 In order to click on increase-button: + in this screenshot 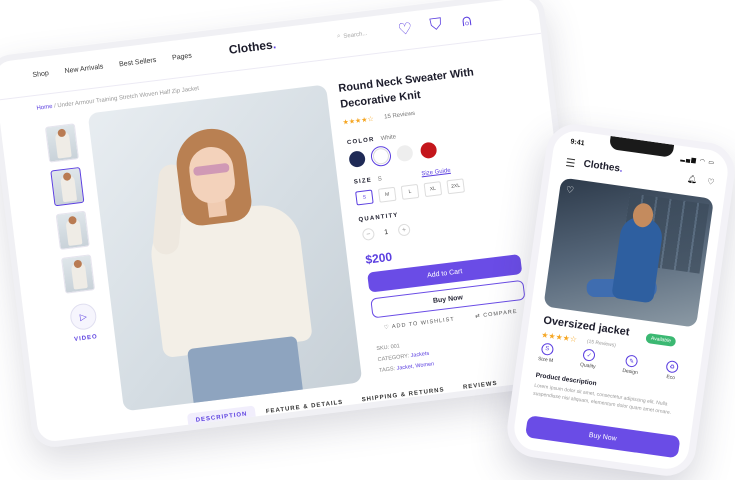, I will do `click(404, 230)`.